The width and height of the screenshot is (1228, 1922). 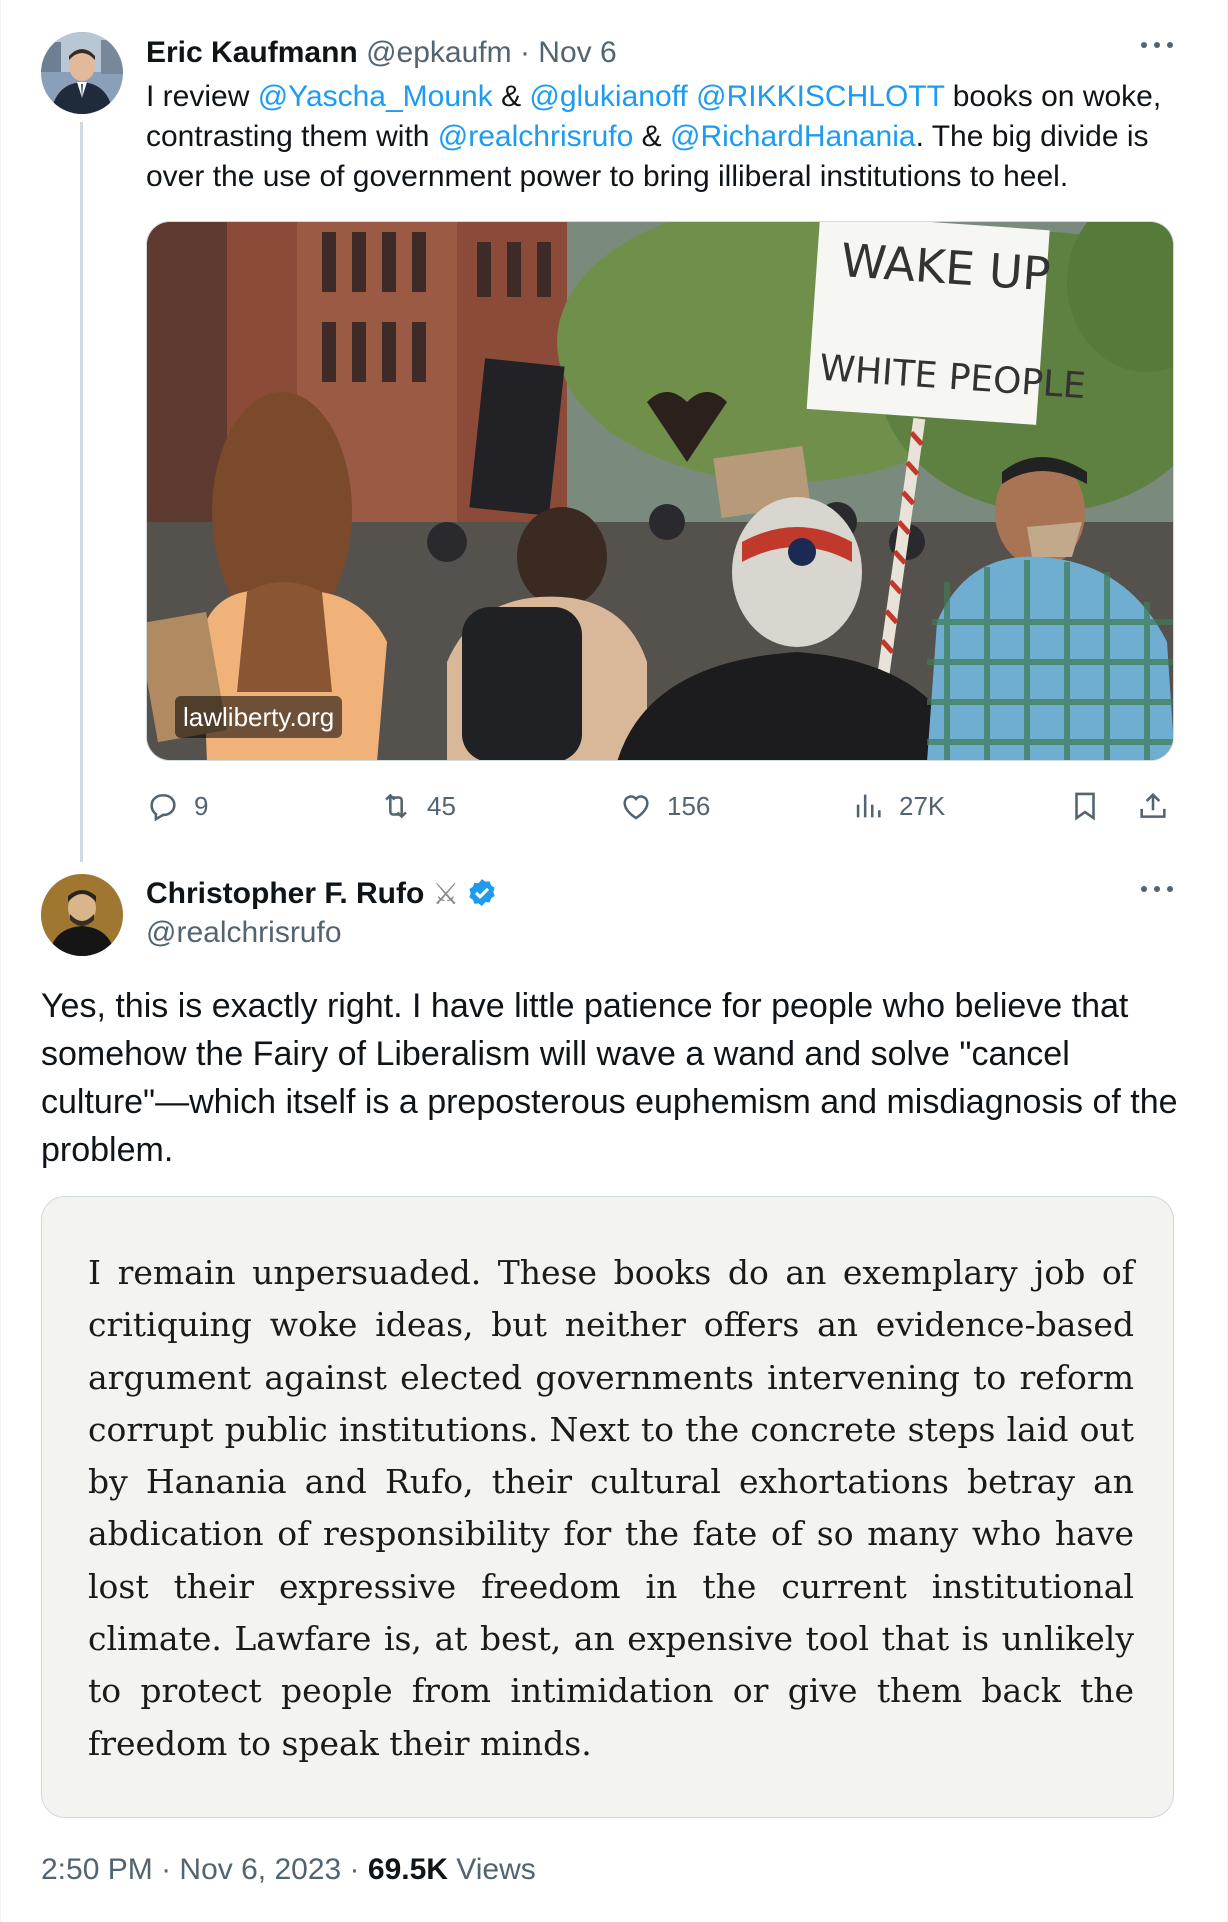 What do you see at coordinates (820, 96) in the screenshot?
I see `mention-link: @RIKKISCHLOTT` at bounding box center [820, 96].